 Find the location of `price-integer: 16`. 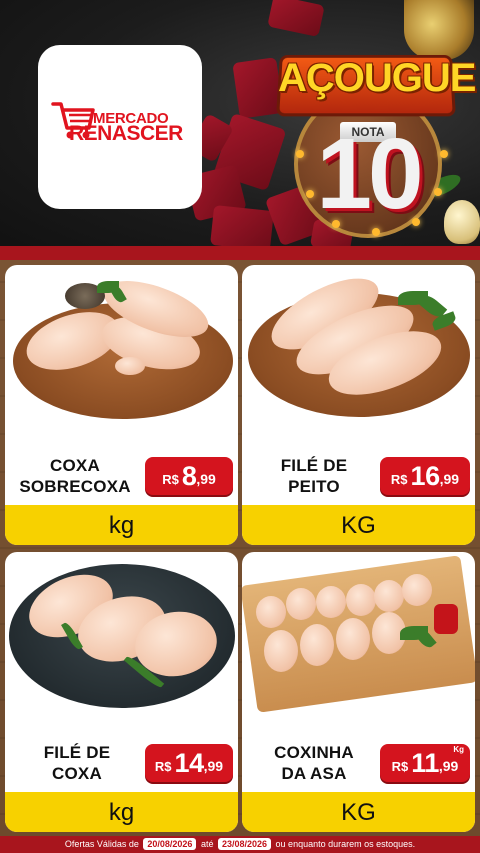

price-integer: 16 is located at coordinates (425, 475).